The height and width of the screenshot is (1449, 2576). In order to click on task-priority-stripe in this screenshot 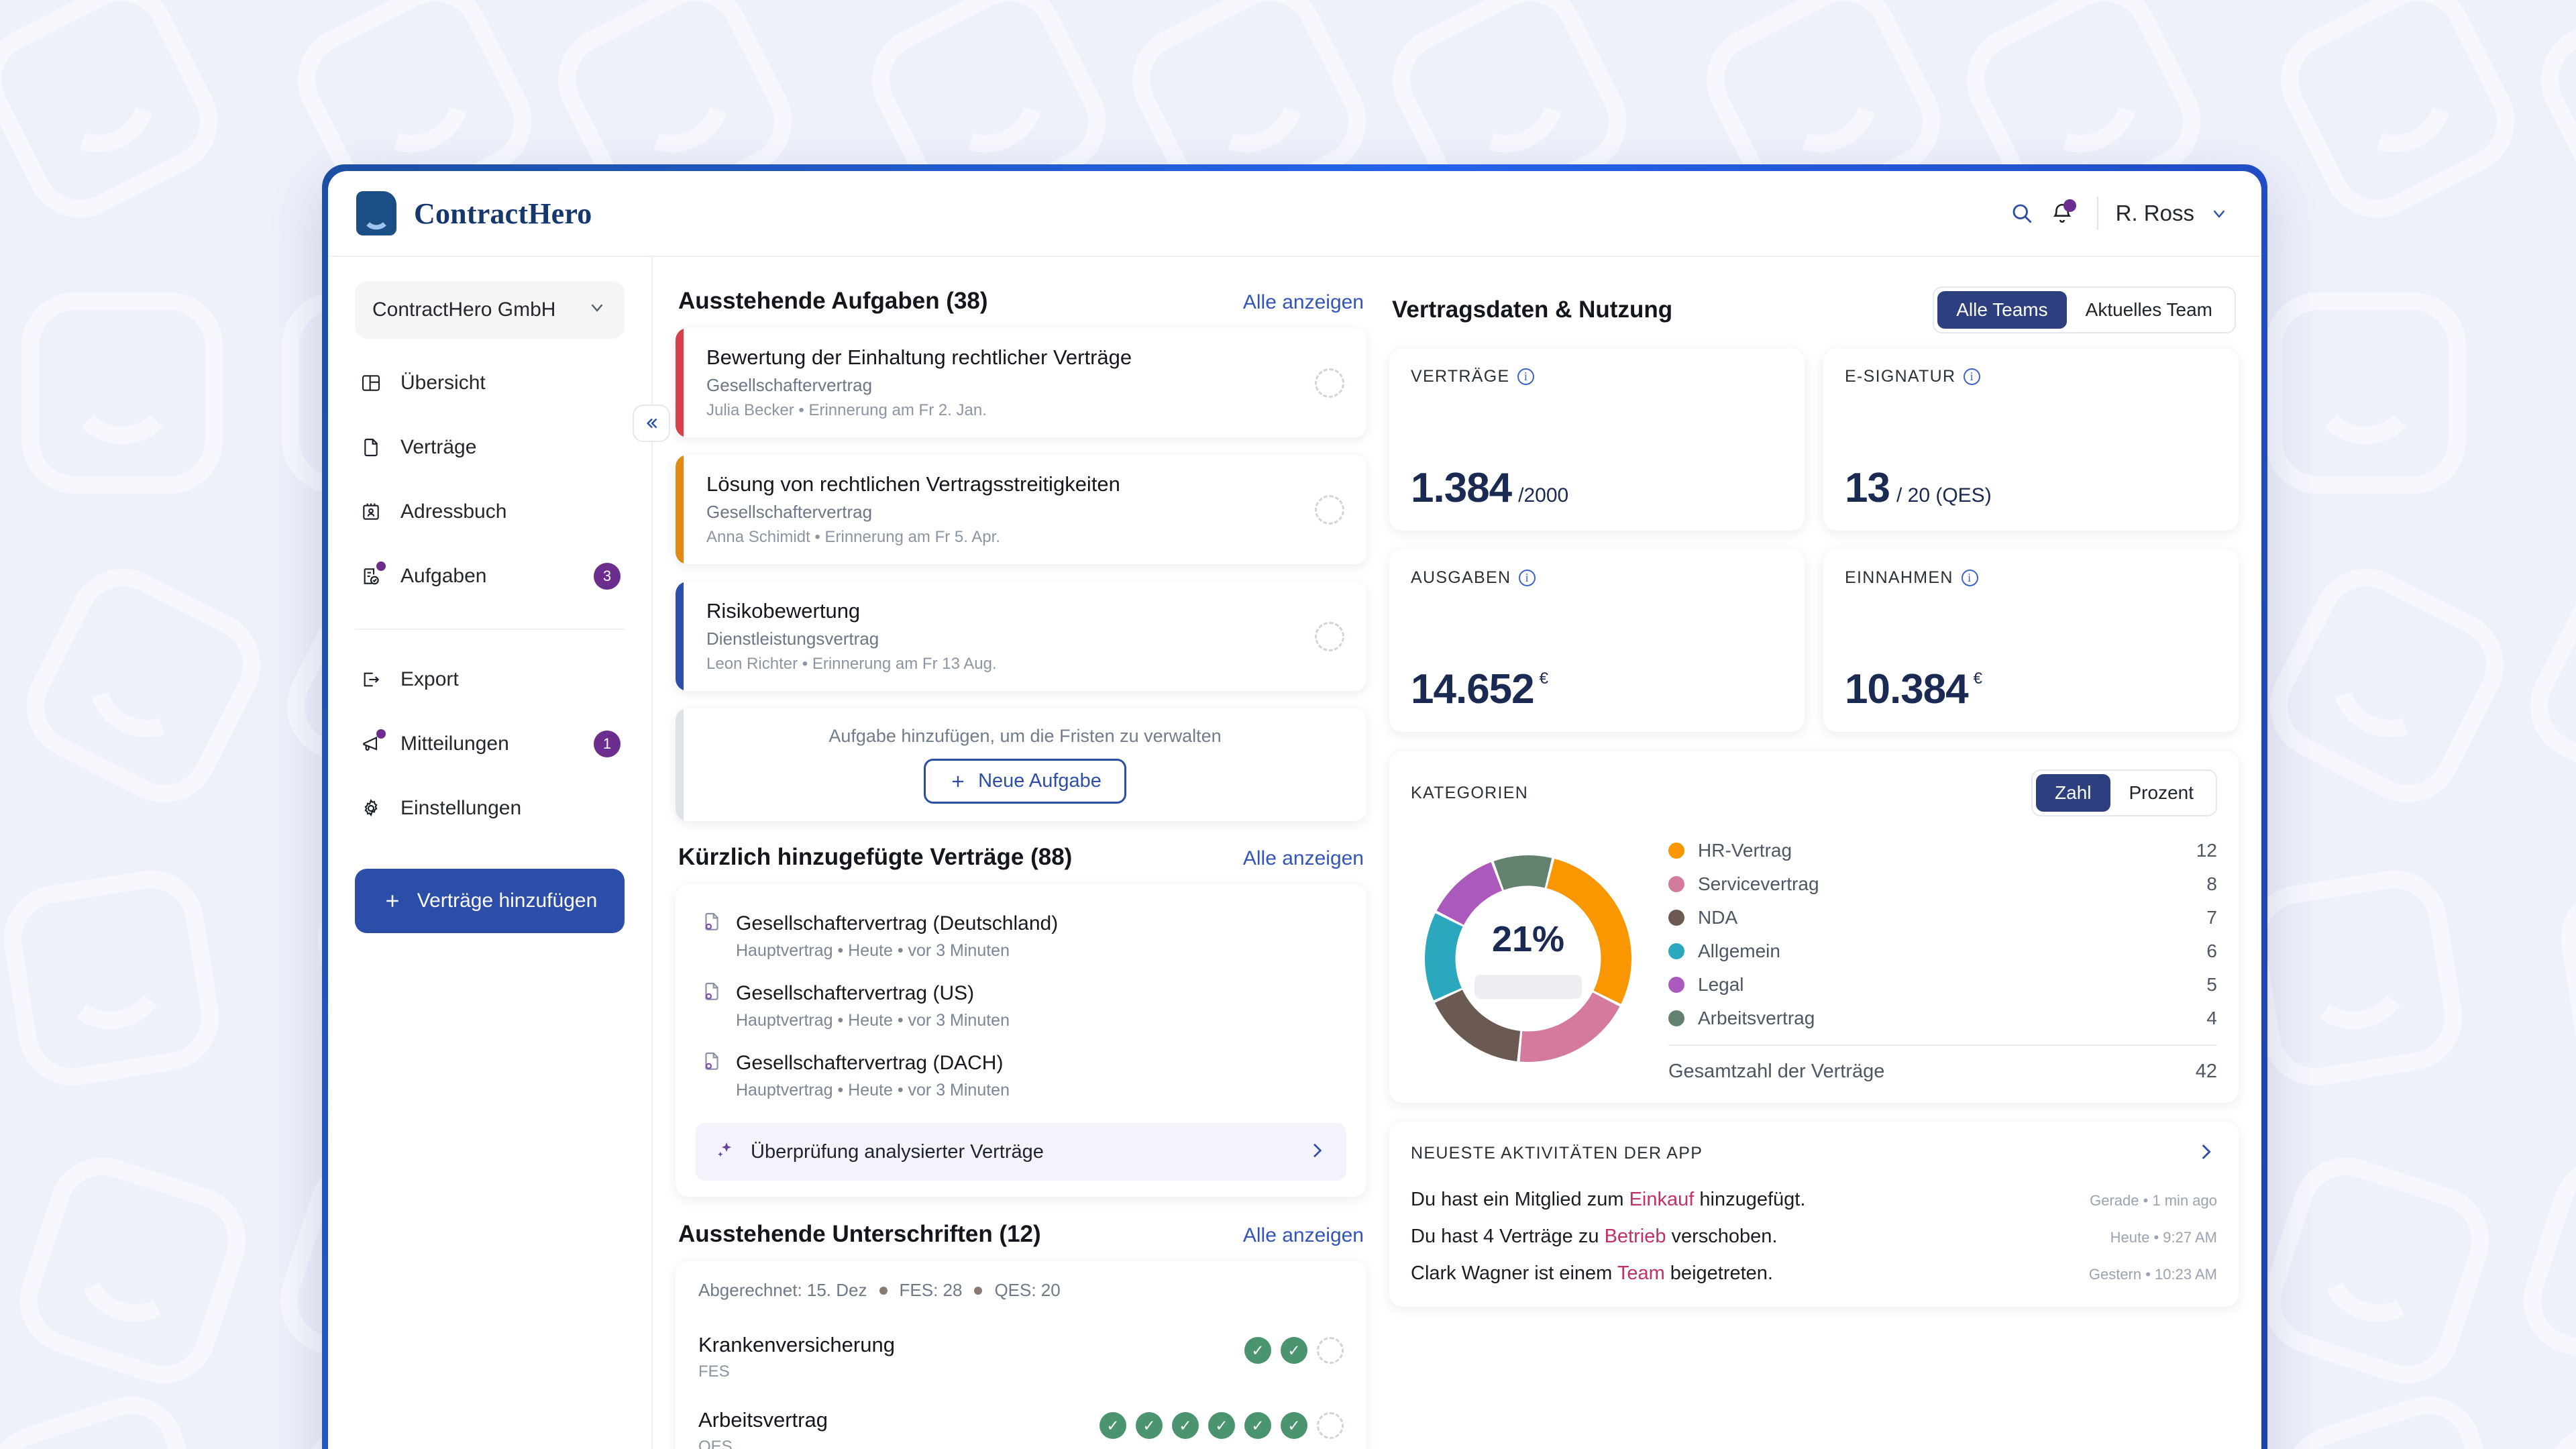, I will do `click(680, 509)`.